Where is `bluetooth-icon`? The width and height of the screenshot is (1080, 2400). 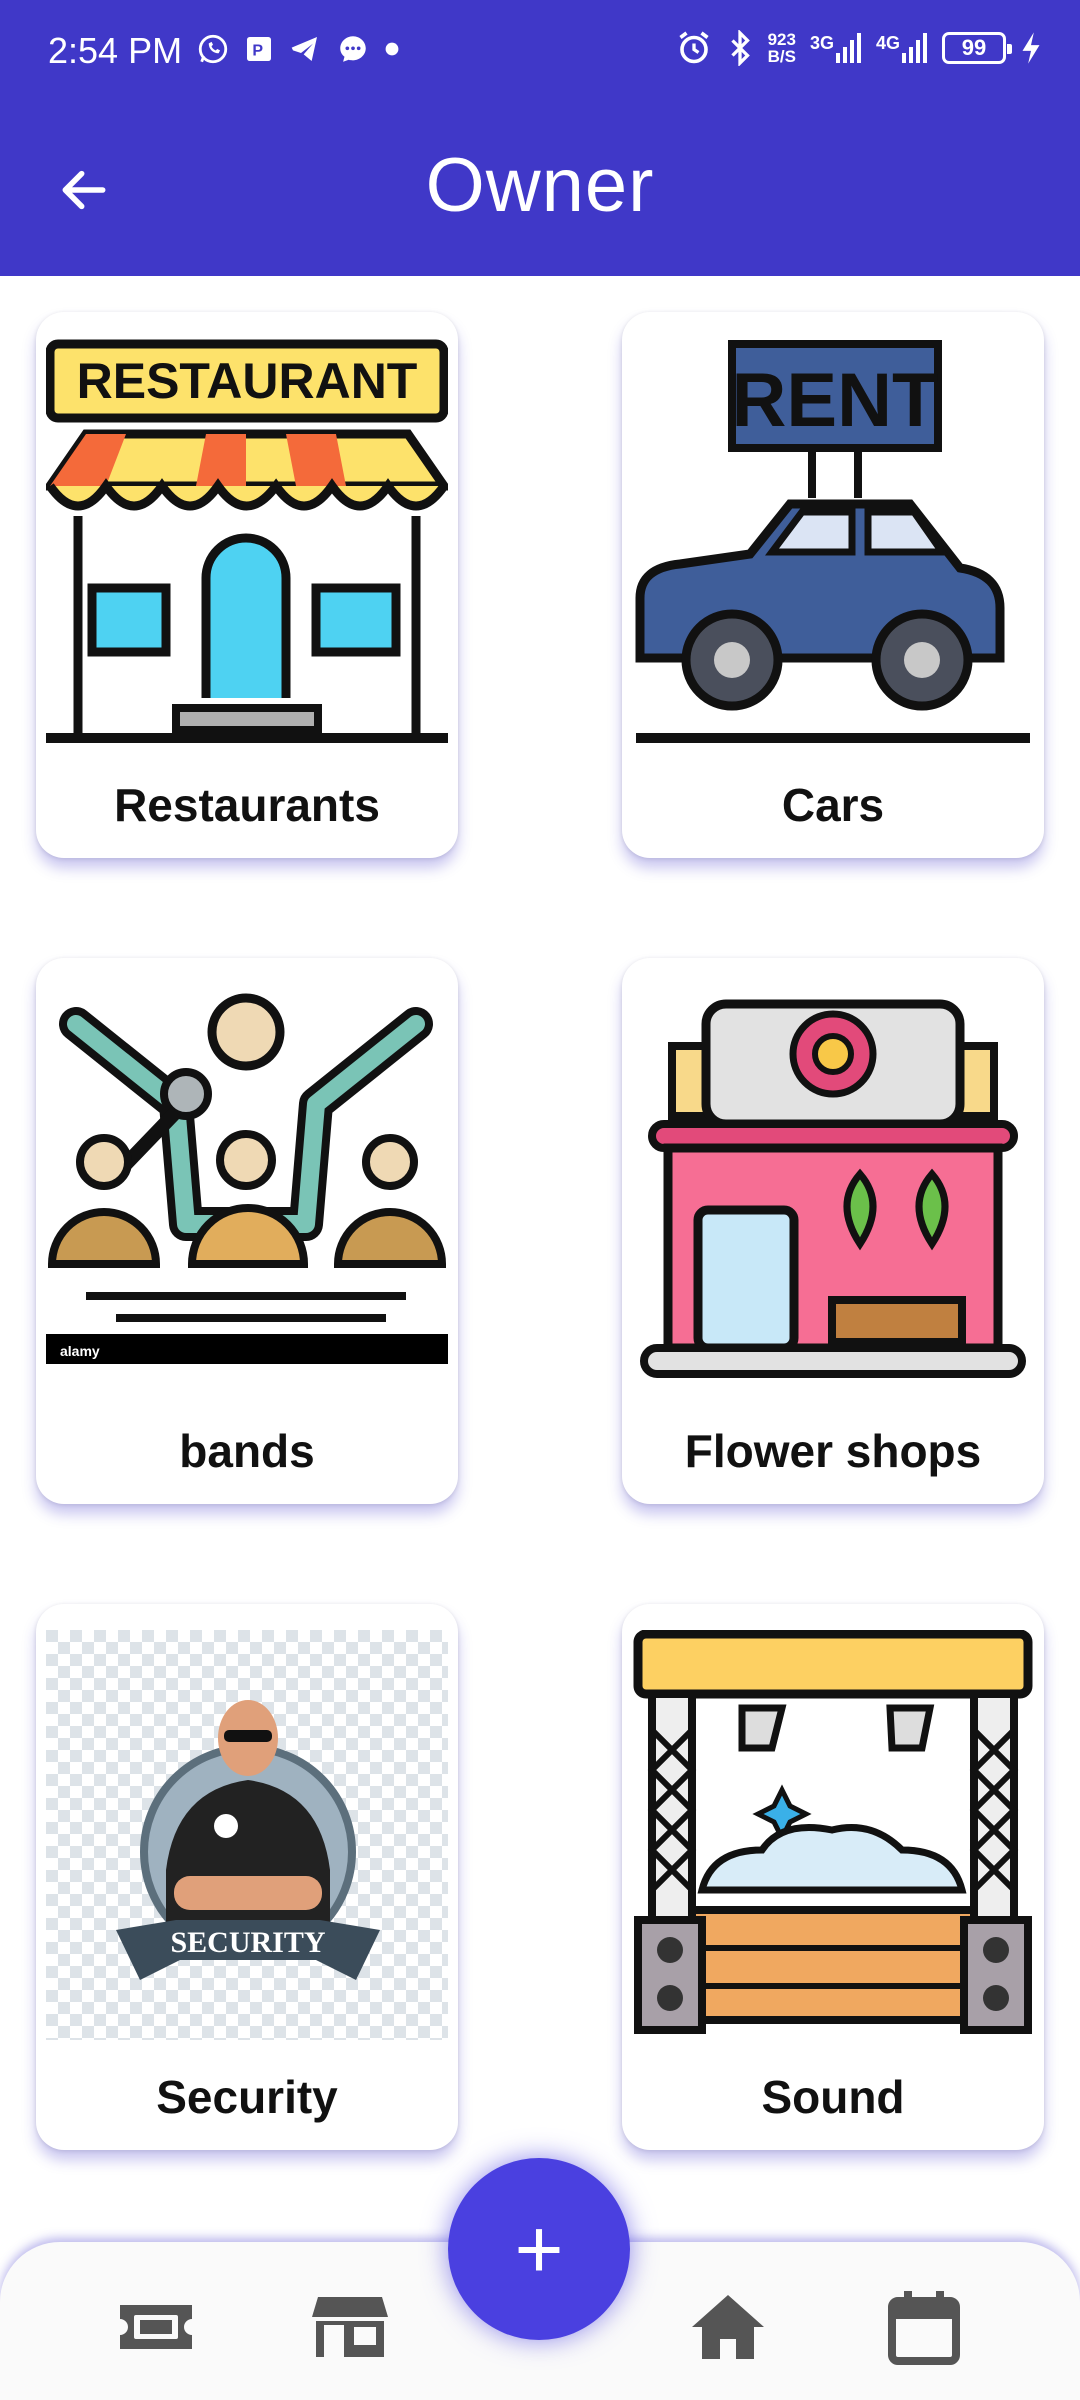
bluetooth-icon is located at coordinates (740, 48).